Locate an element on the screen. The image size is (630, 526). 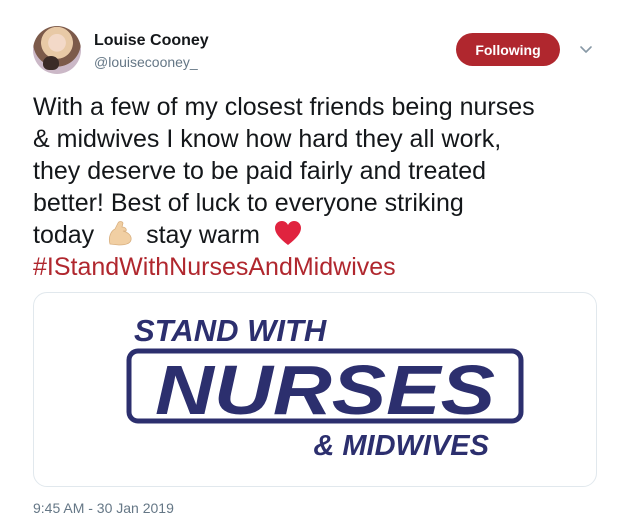
graphic-line-1: STAND WITH is located at coordinates (230, 330).